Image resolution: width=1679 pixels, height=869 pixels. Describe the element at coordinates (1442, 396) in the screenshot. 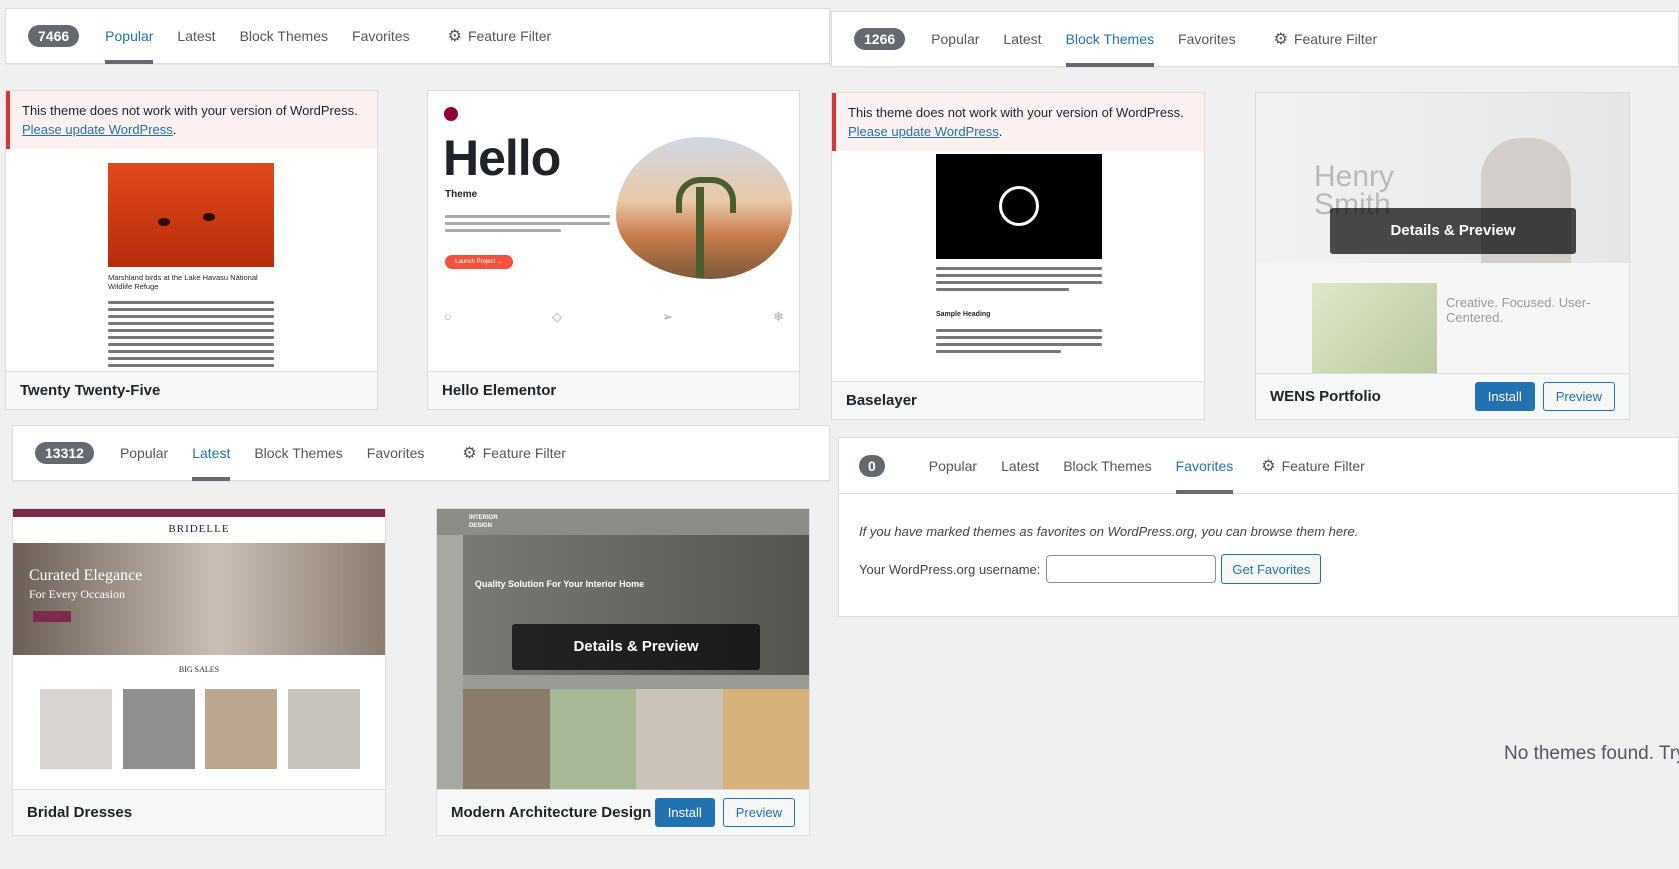

I see `theme-card-footer: WENS Portfolio Install Preview` at that location.